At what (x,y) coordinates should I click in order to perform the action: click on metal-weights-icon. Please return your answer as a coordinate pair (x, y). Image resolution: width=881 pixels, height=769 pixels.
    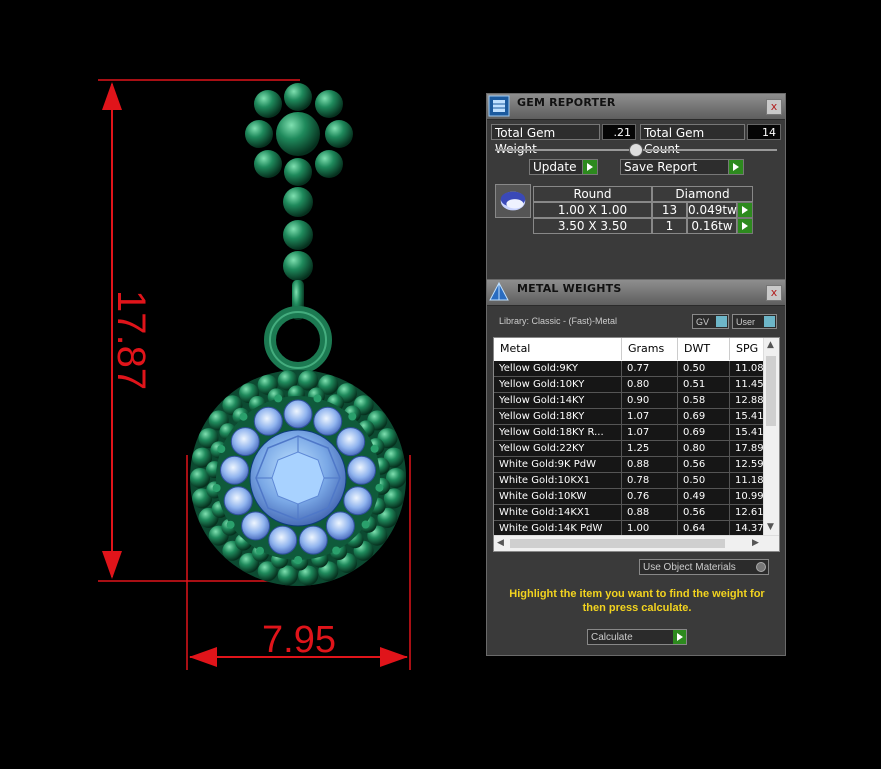
    Looking at the image, I should click on (499, 291).